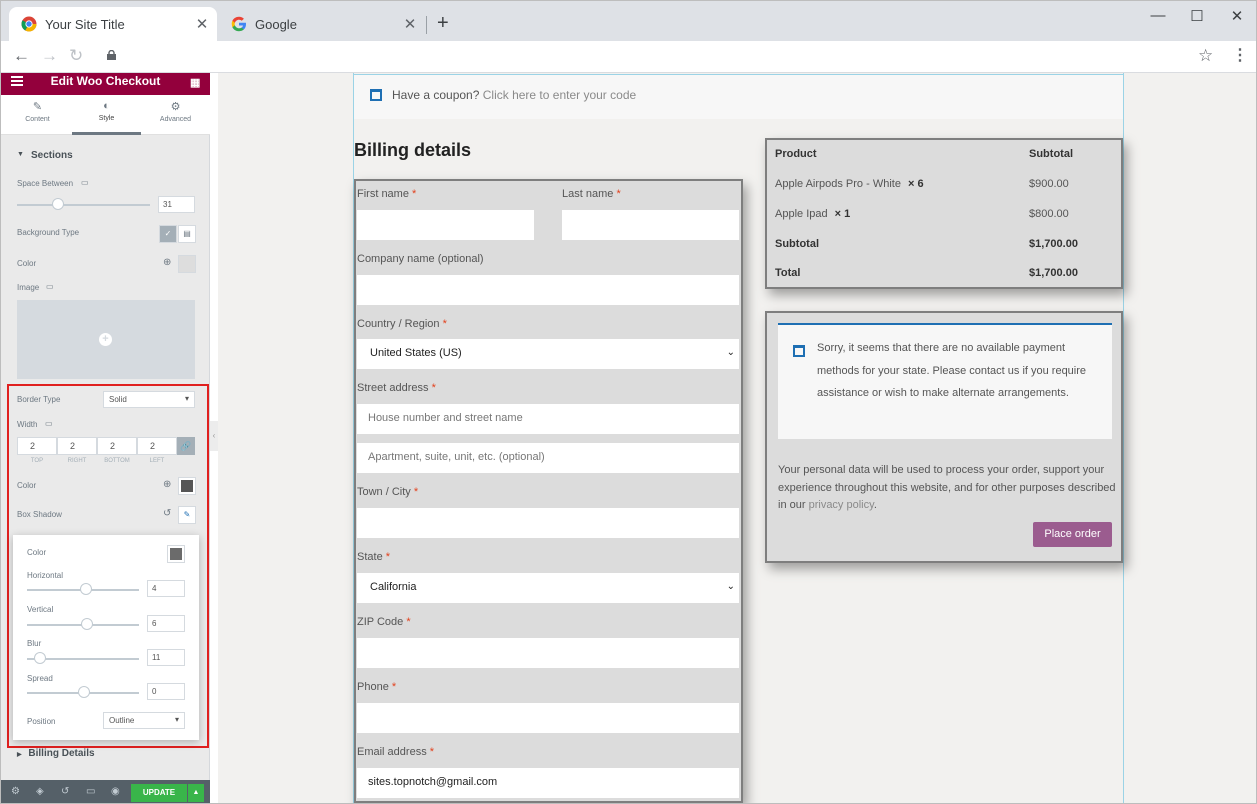 Image resolution: width=1257 pixels, height=804 pixels. Describe the element at coordinates (168, 234) in the screenshot. I see `classic-brush-icon: ✓` at that location.